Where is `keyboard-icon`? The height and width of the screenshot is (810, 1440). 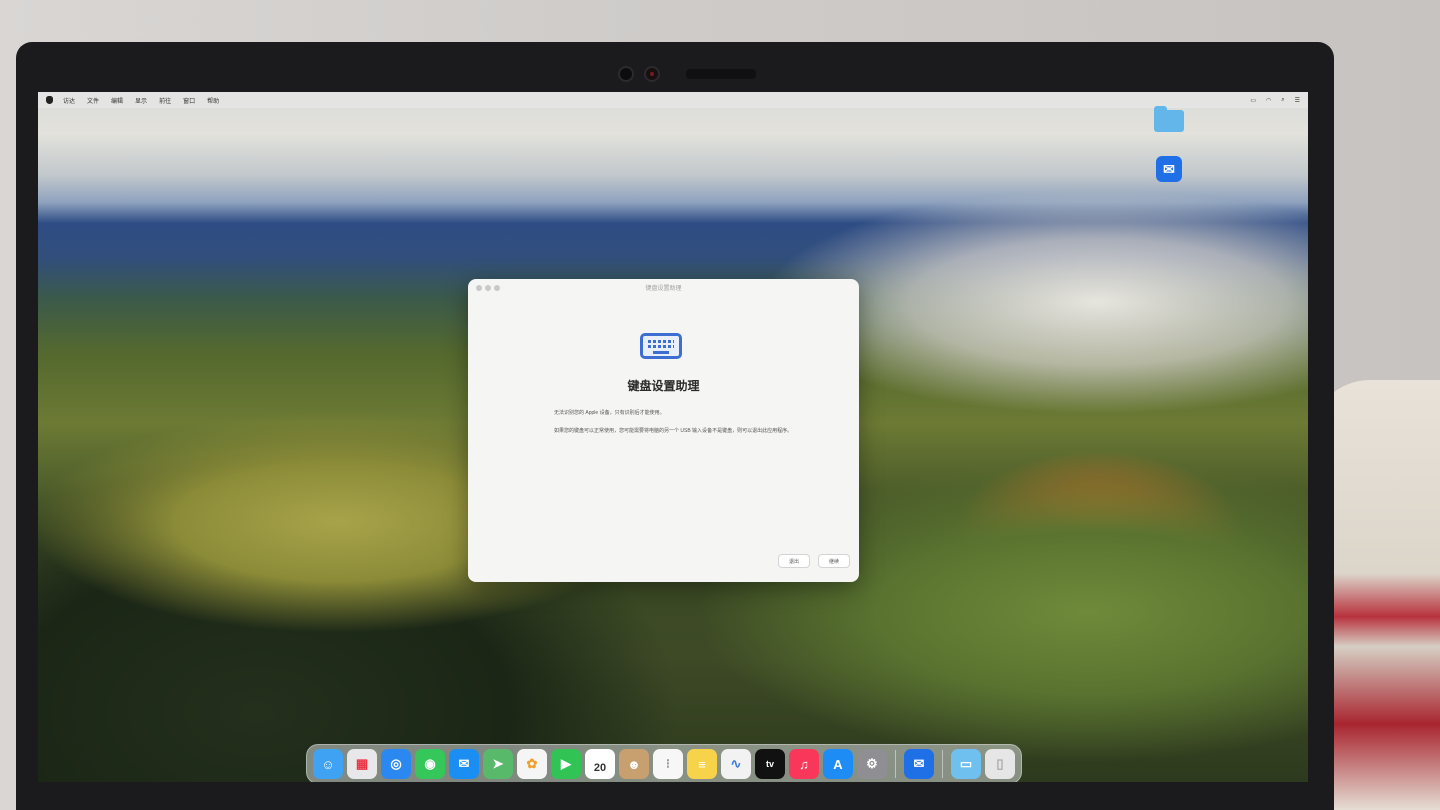
keyboard-icon is located at coordinates (661, 346).